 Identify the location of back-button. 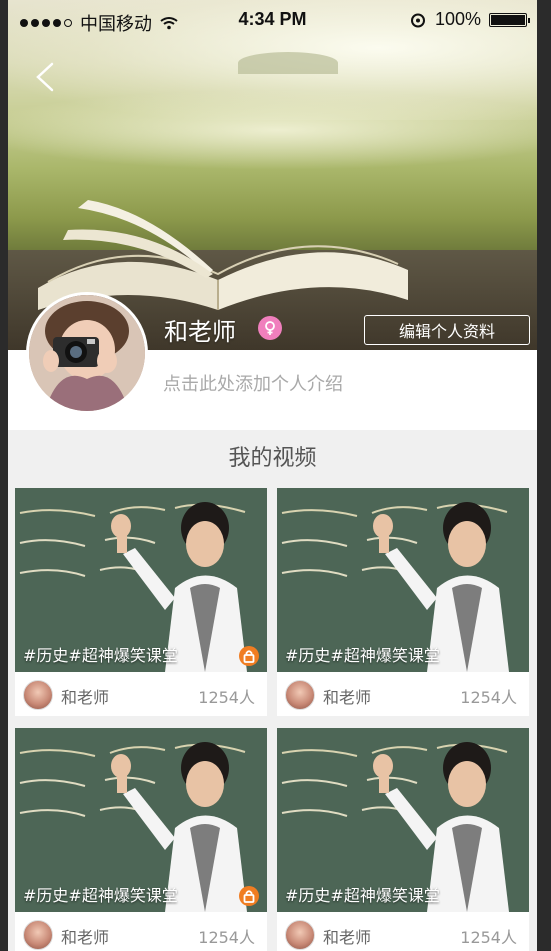
(45, 77).